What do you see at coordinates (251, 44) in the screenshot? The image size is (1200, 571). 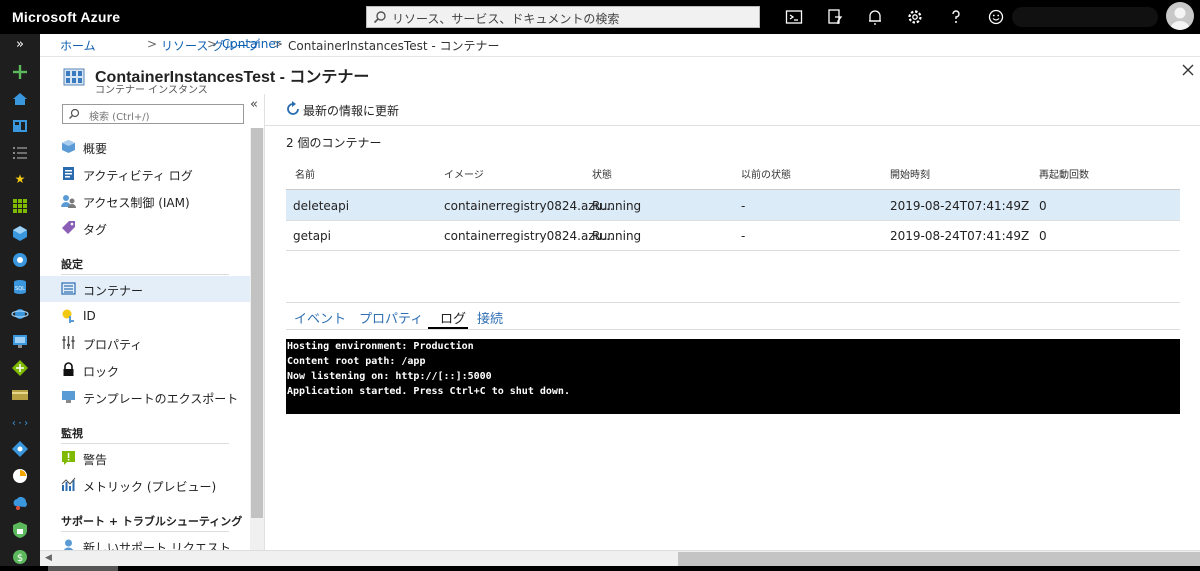 I see `breadcrumb-container: Container` at bounding box center [251, 44].